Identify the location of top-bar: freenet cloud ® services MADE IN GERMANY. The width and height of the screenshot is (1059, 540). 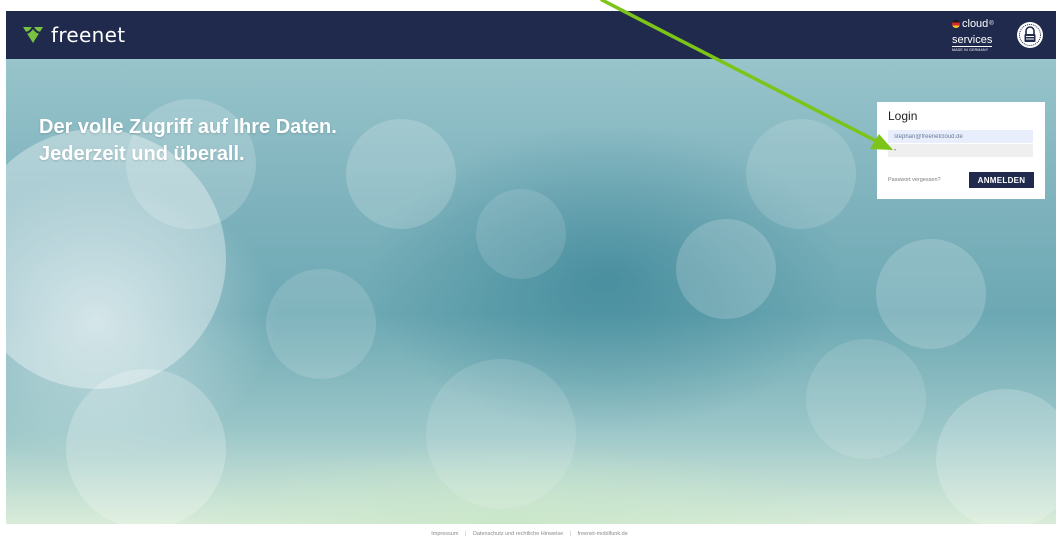
(531, 35).